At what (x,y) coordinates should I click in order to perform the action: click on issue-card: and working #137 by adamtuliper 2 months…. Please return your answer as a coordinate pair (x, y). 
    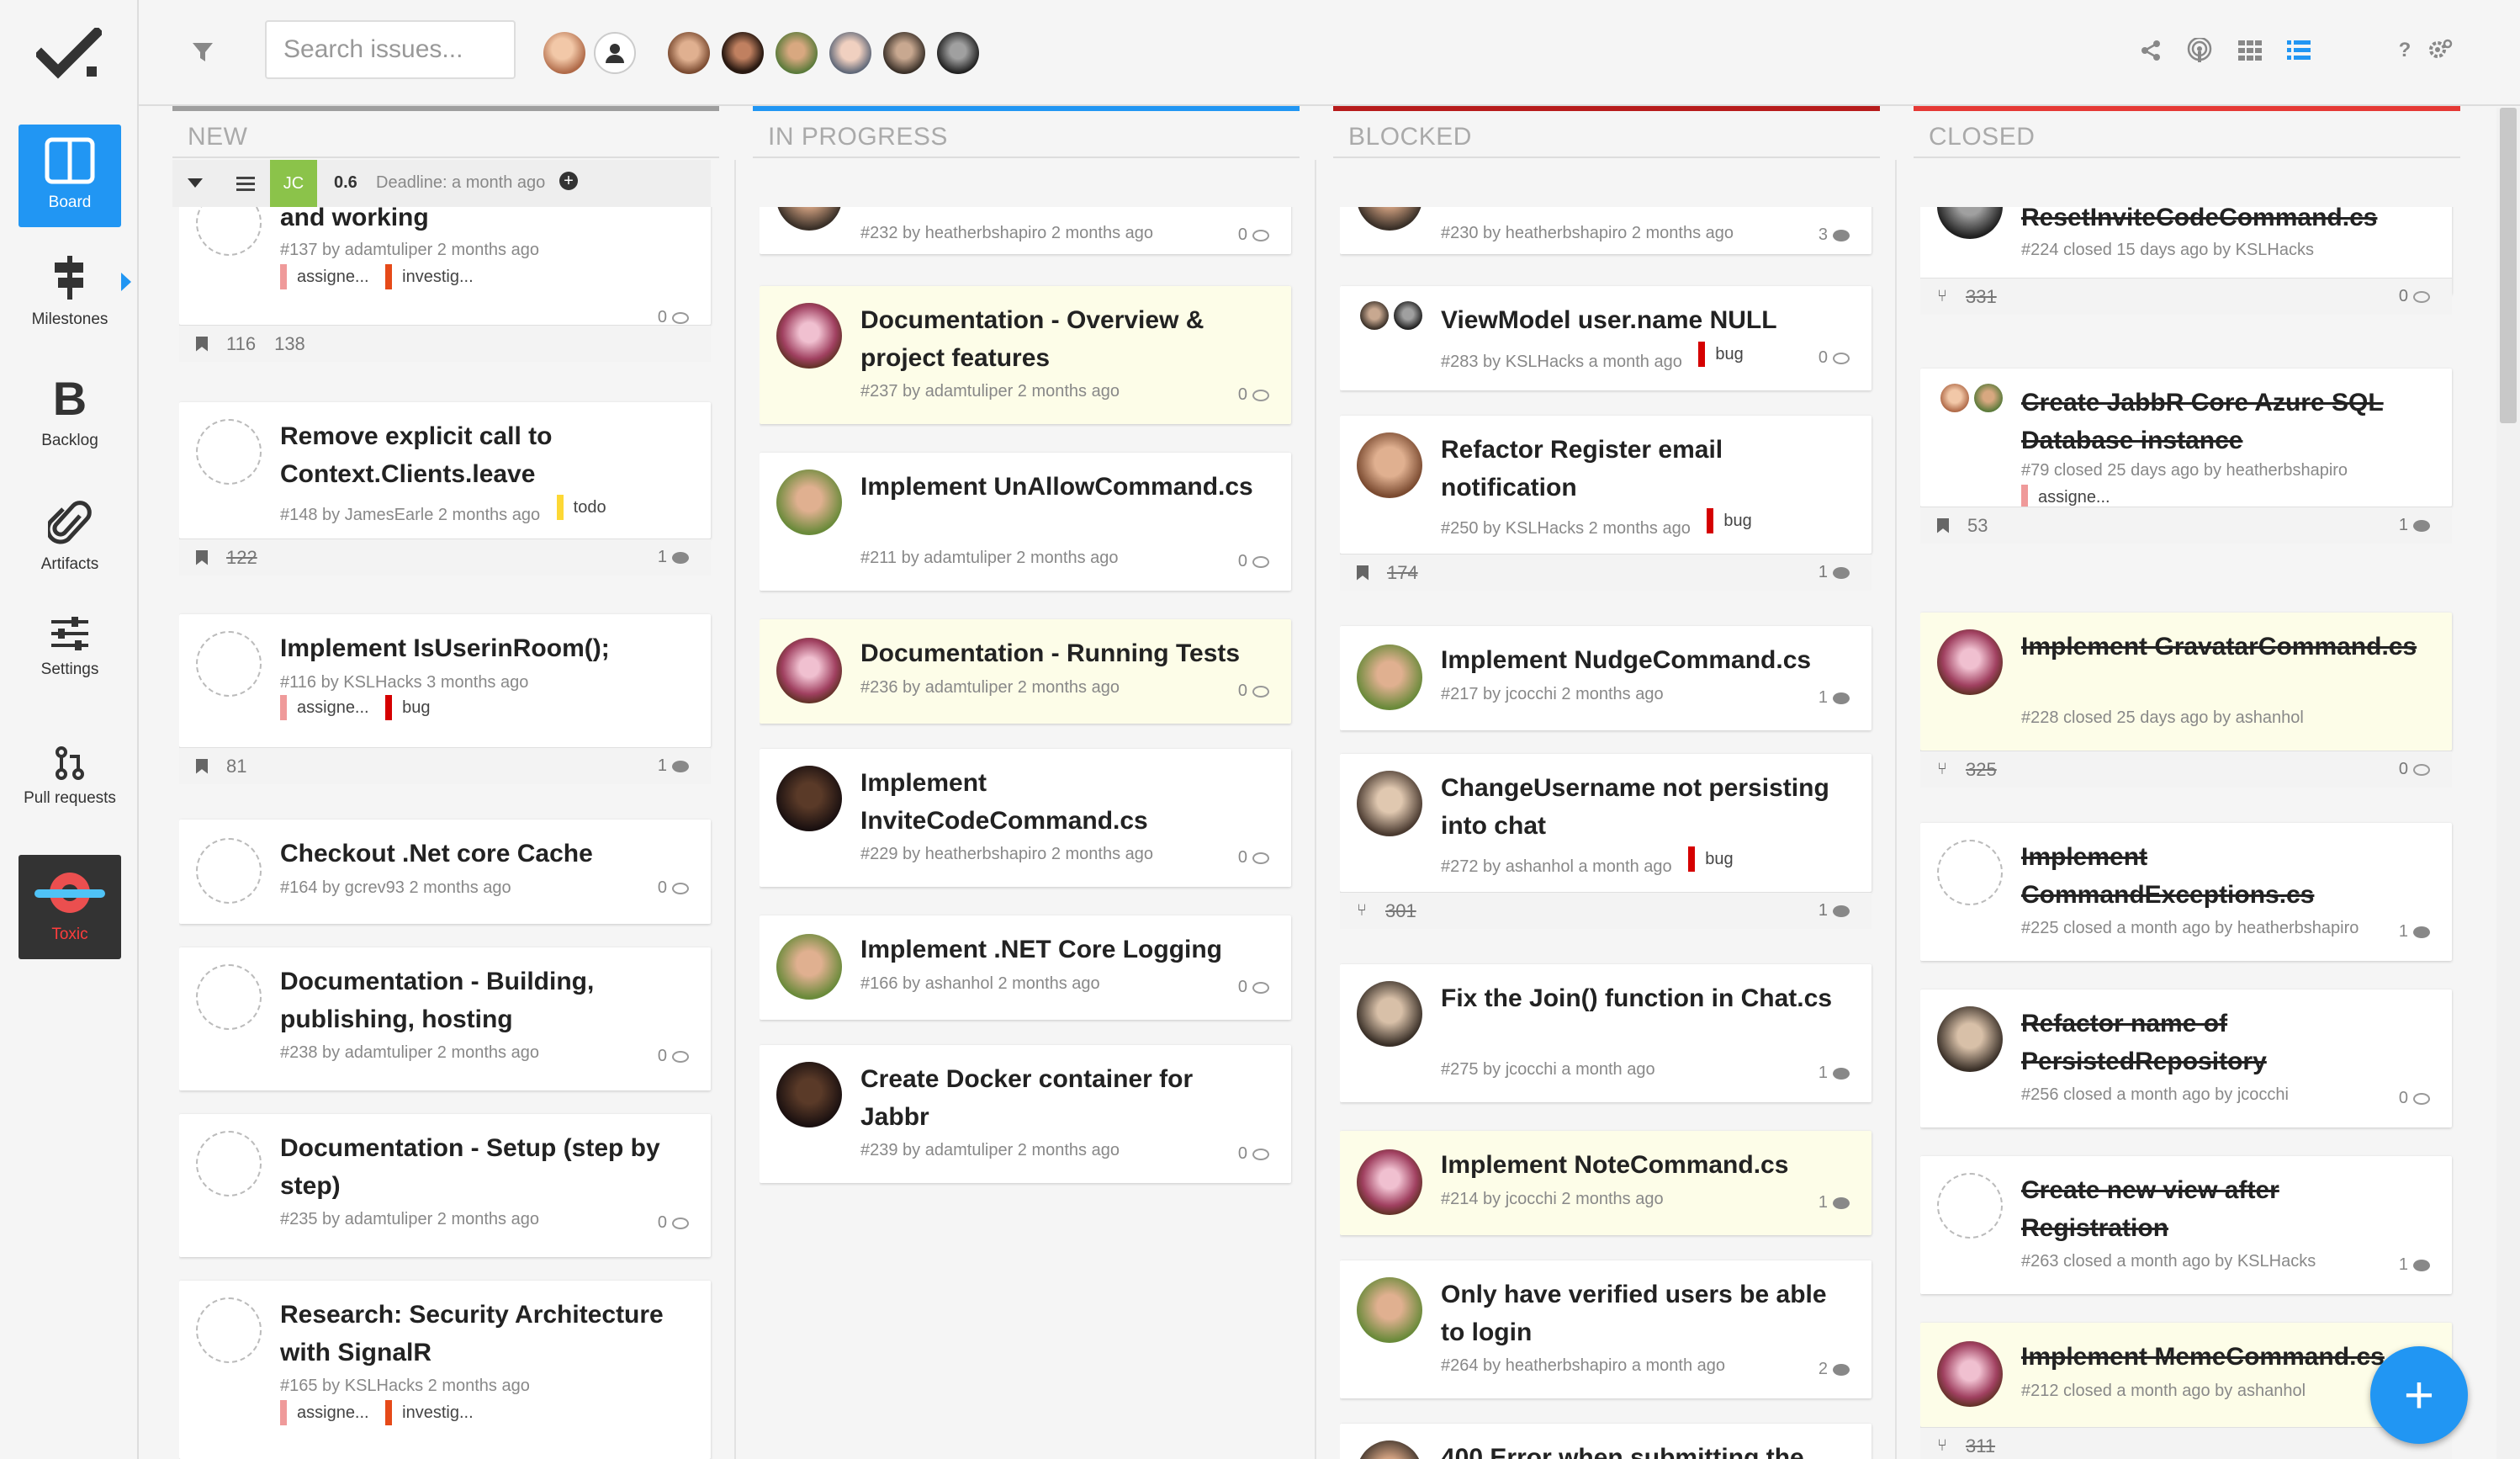
    Looking at the image, I should click on (445, 284).